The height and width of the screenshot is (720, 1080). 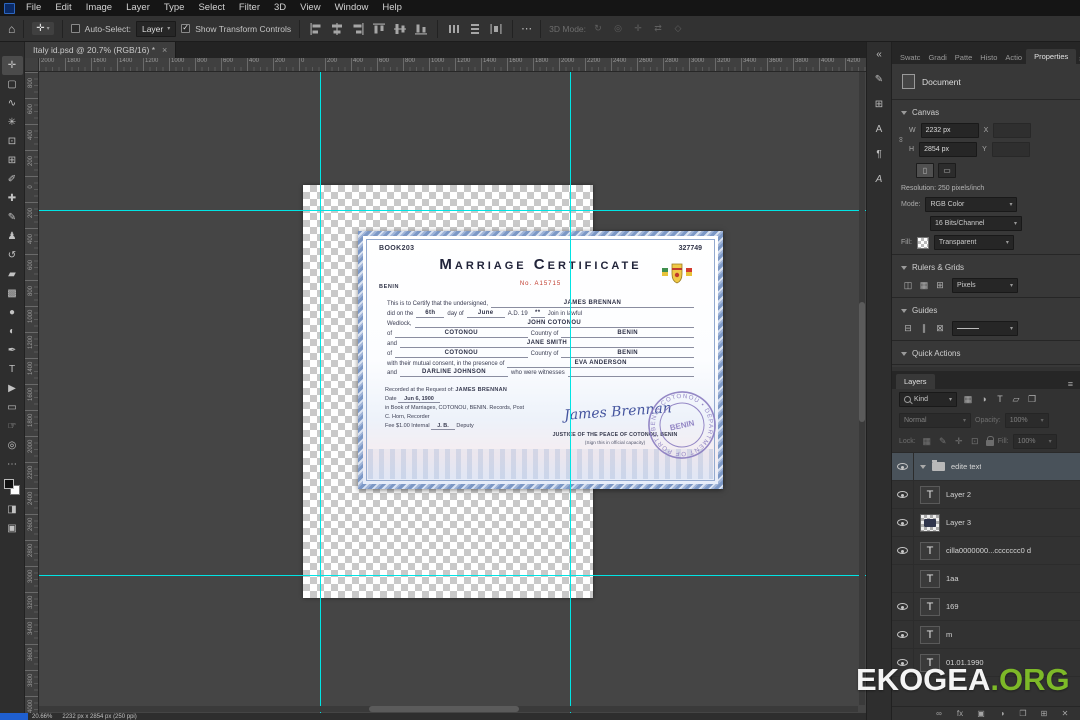 I want to click on pen-tool: ✒, so click(x=12, y=350).